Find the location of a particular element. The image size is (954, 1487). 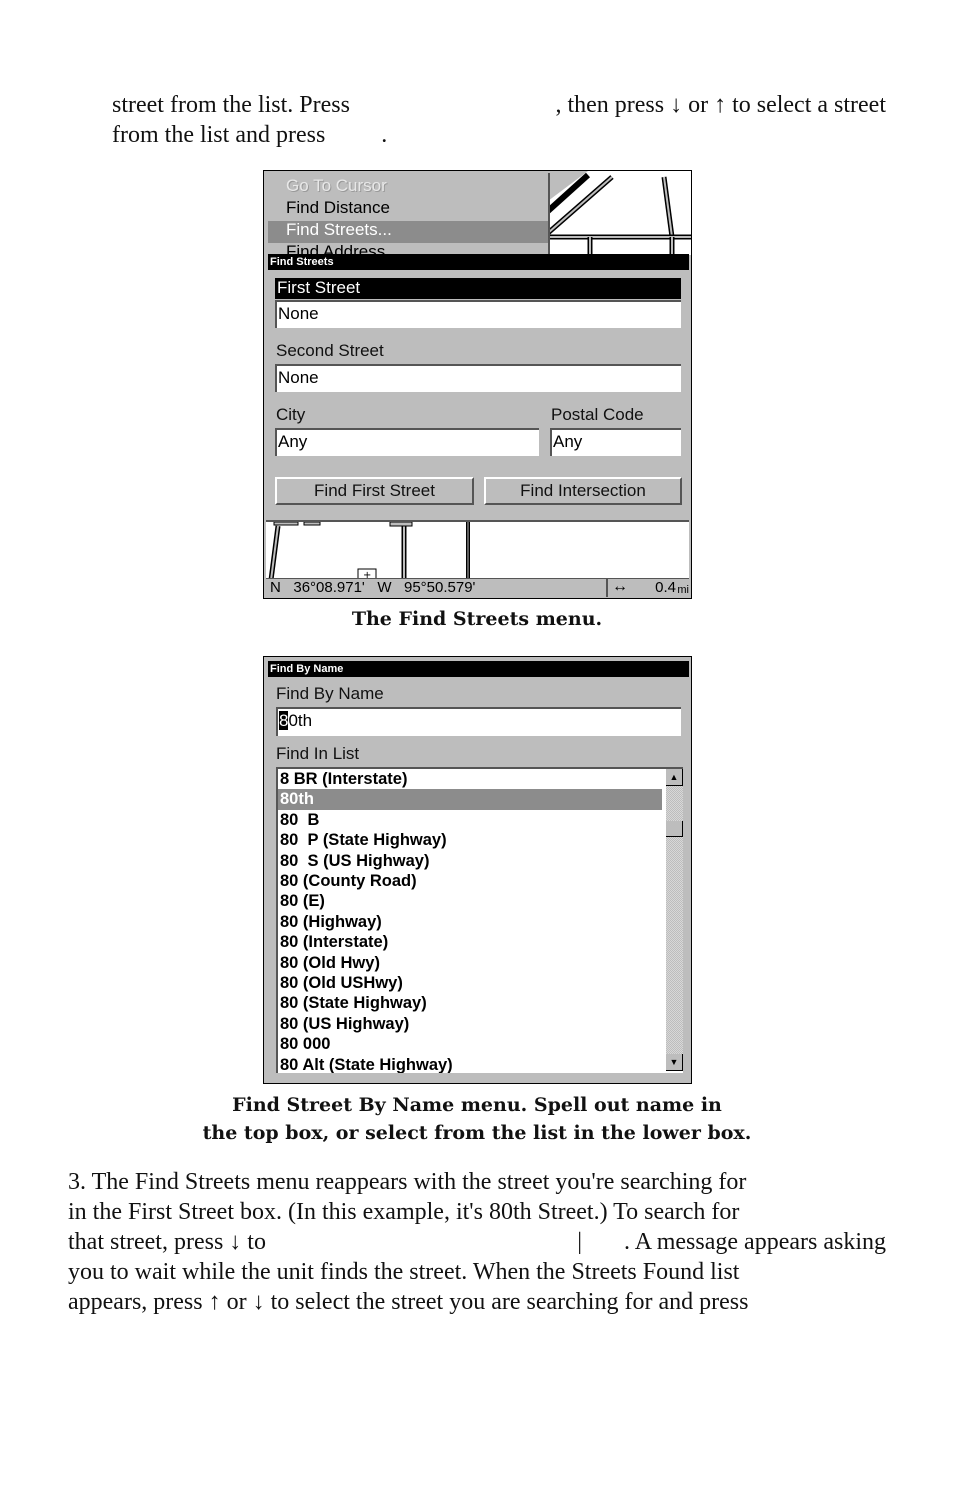

map-roads is located at coordinates (618, 213).